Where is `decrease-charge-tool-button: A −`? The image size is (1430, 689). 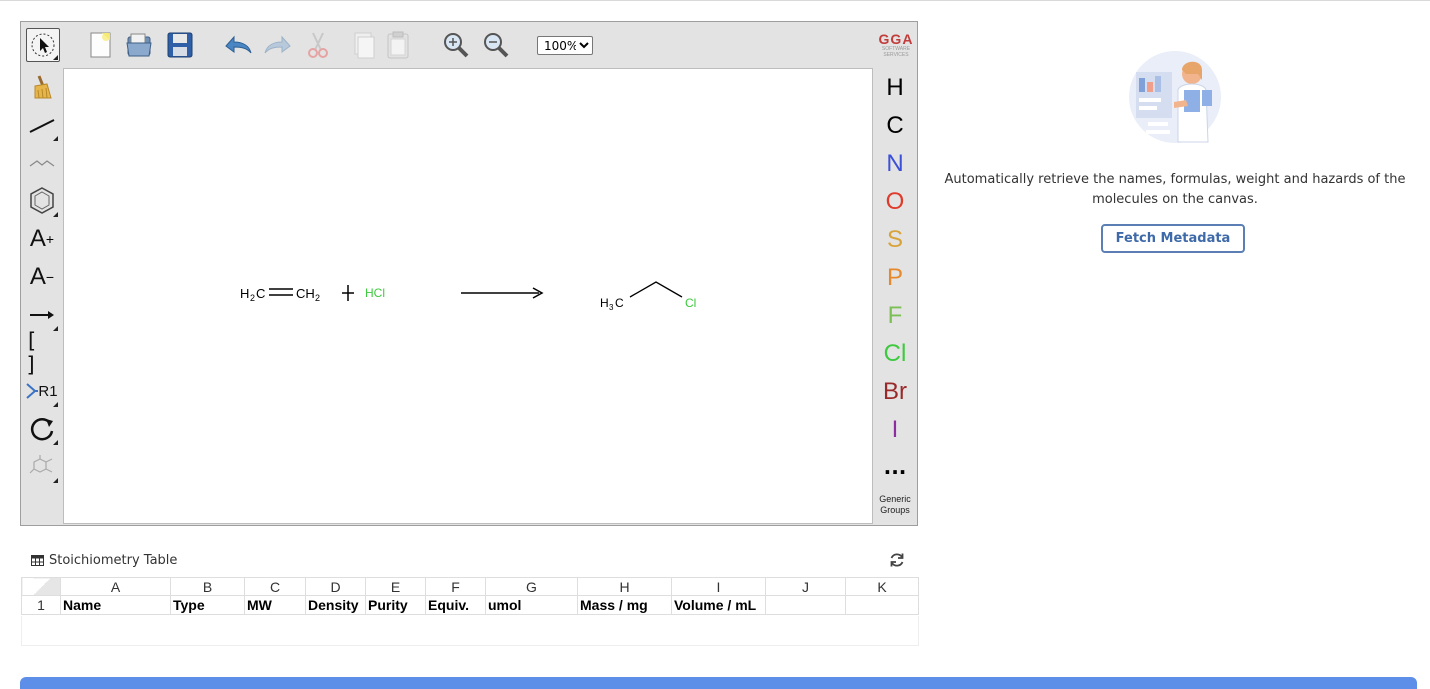
decrease-charge-tool-button: A − is located at coordinates (42, 277).